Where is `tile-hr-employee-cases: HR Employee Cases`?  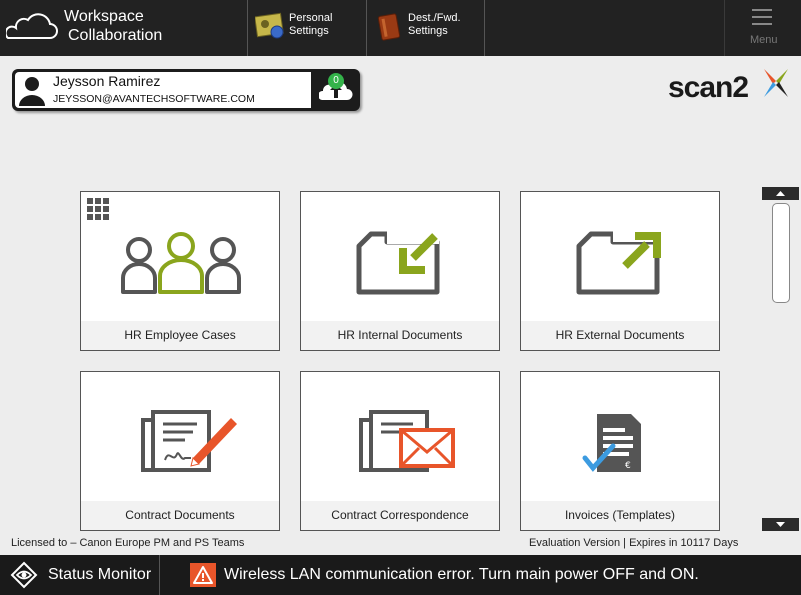 tile-hr-employee-cases: HR Employee Cases is located at coordinates (180, 271).